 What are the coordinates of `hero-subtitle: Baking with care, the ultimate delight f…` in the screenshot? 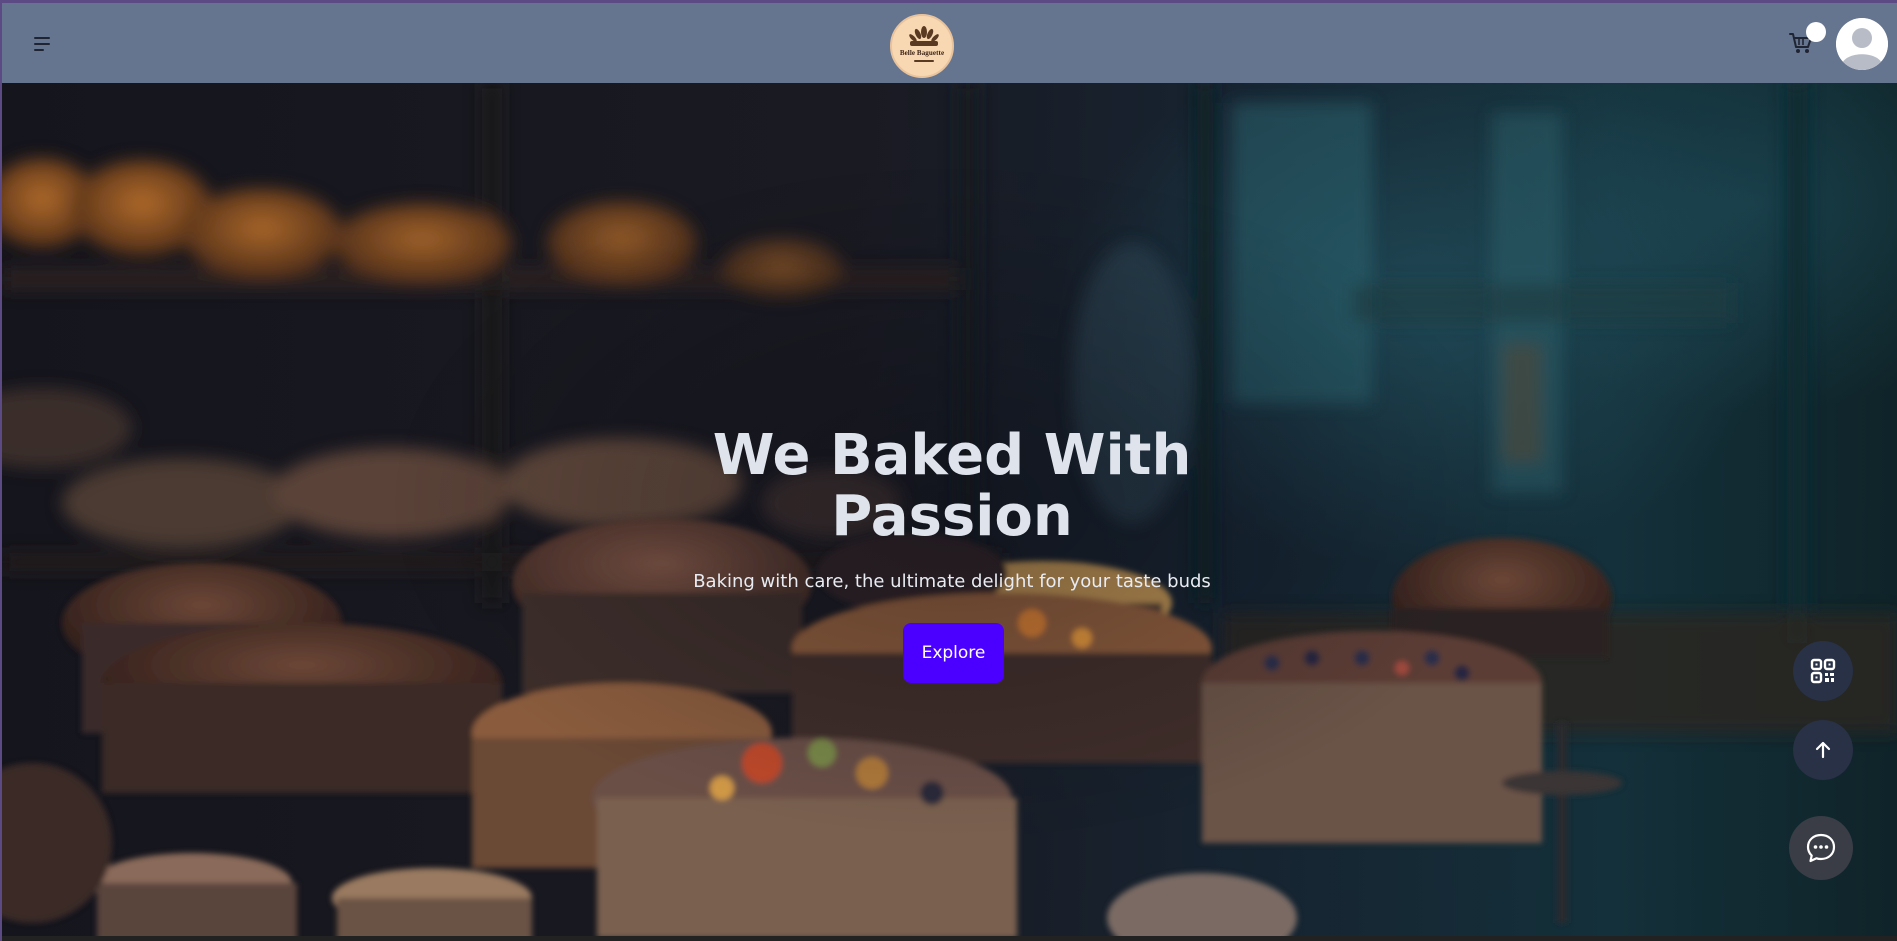 It's located at (952, 581).